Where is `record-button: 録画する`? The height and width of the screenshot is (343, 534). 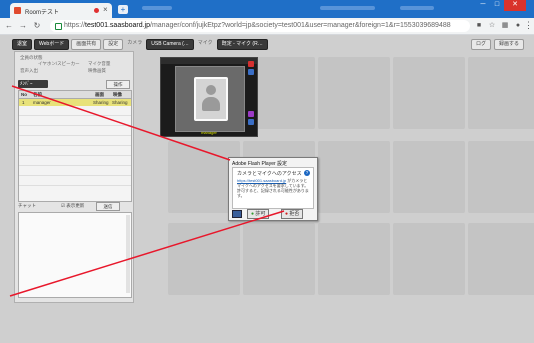
record-button: 録画する is located at coordinates (508, 44).